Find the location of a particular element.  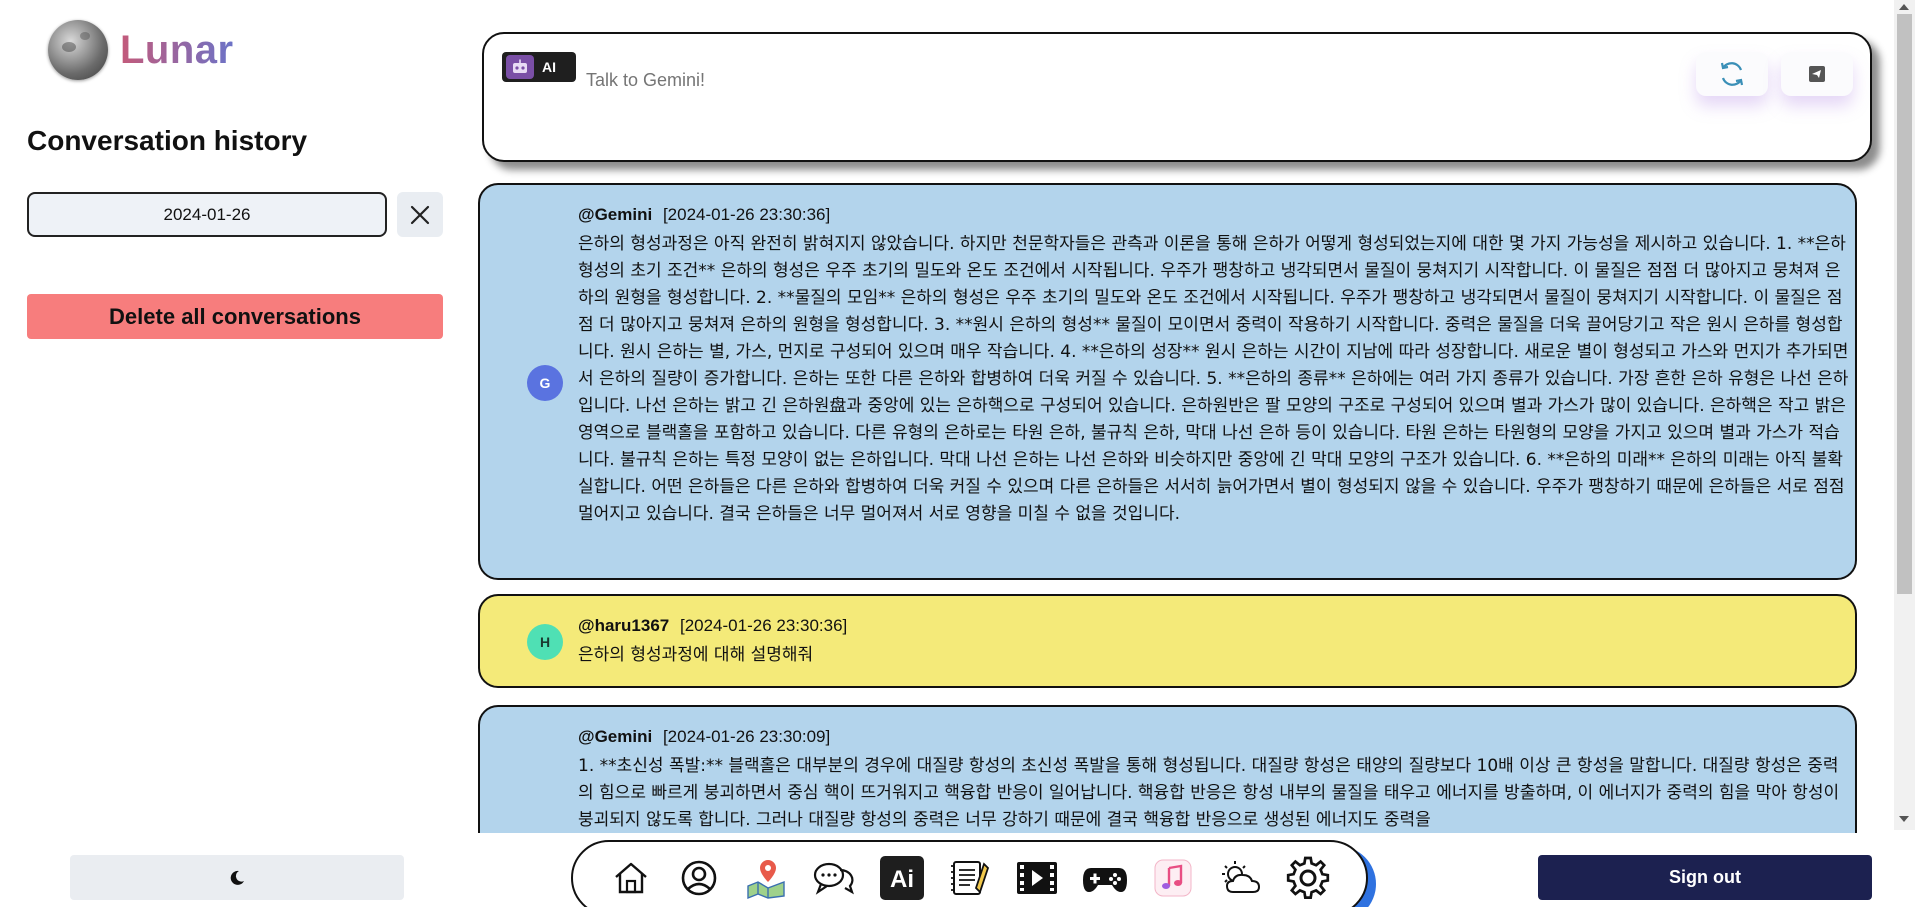

scrollbar is located at coordinates (1904, 415).